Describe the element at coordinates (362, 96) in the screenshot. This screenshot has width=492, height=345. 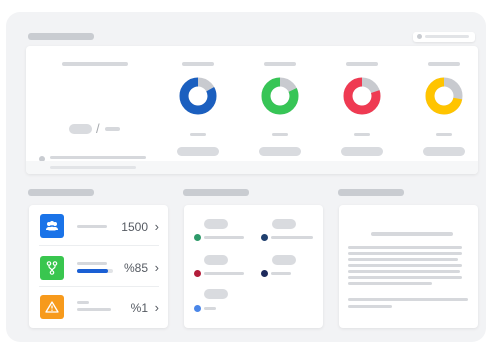
I see `donut-chart-red` at that location.